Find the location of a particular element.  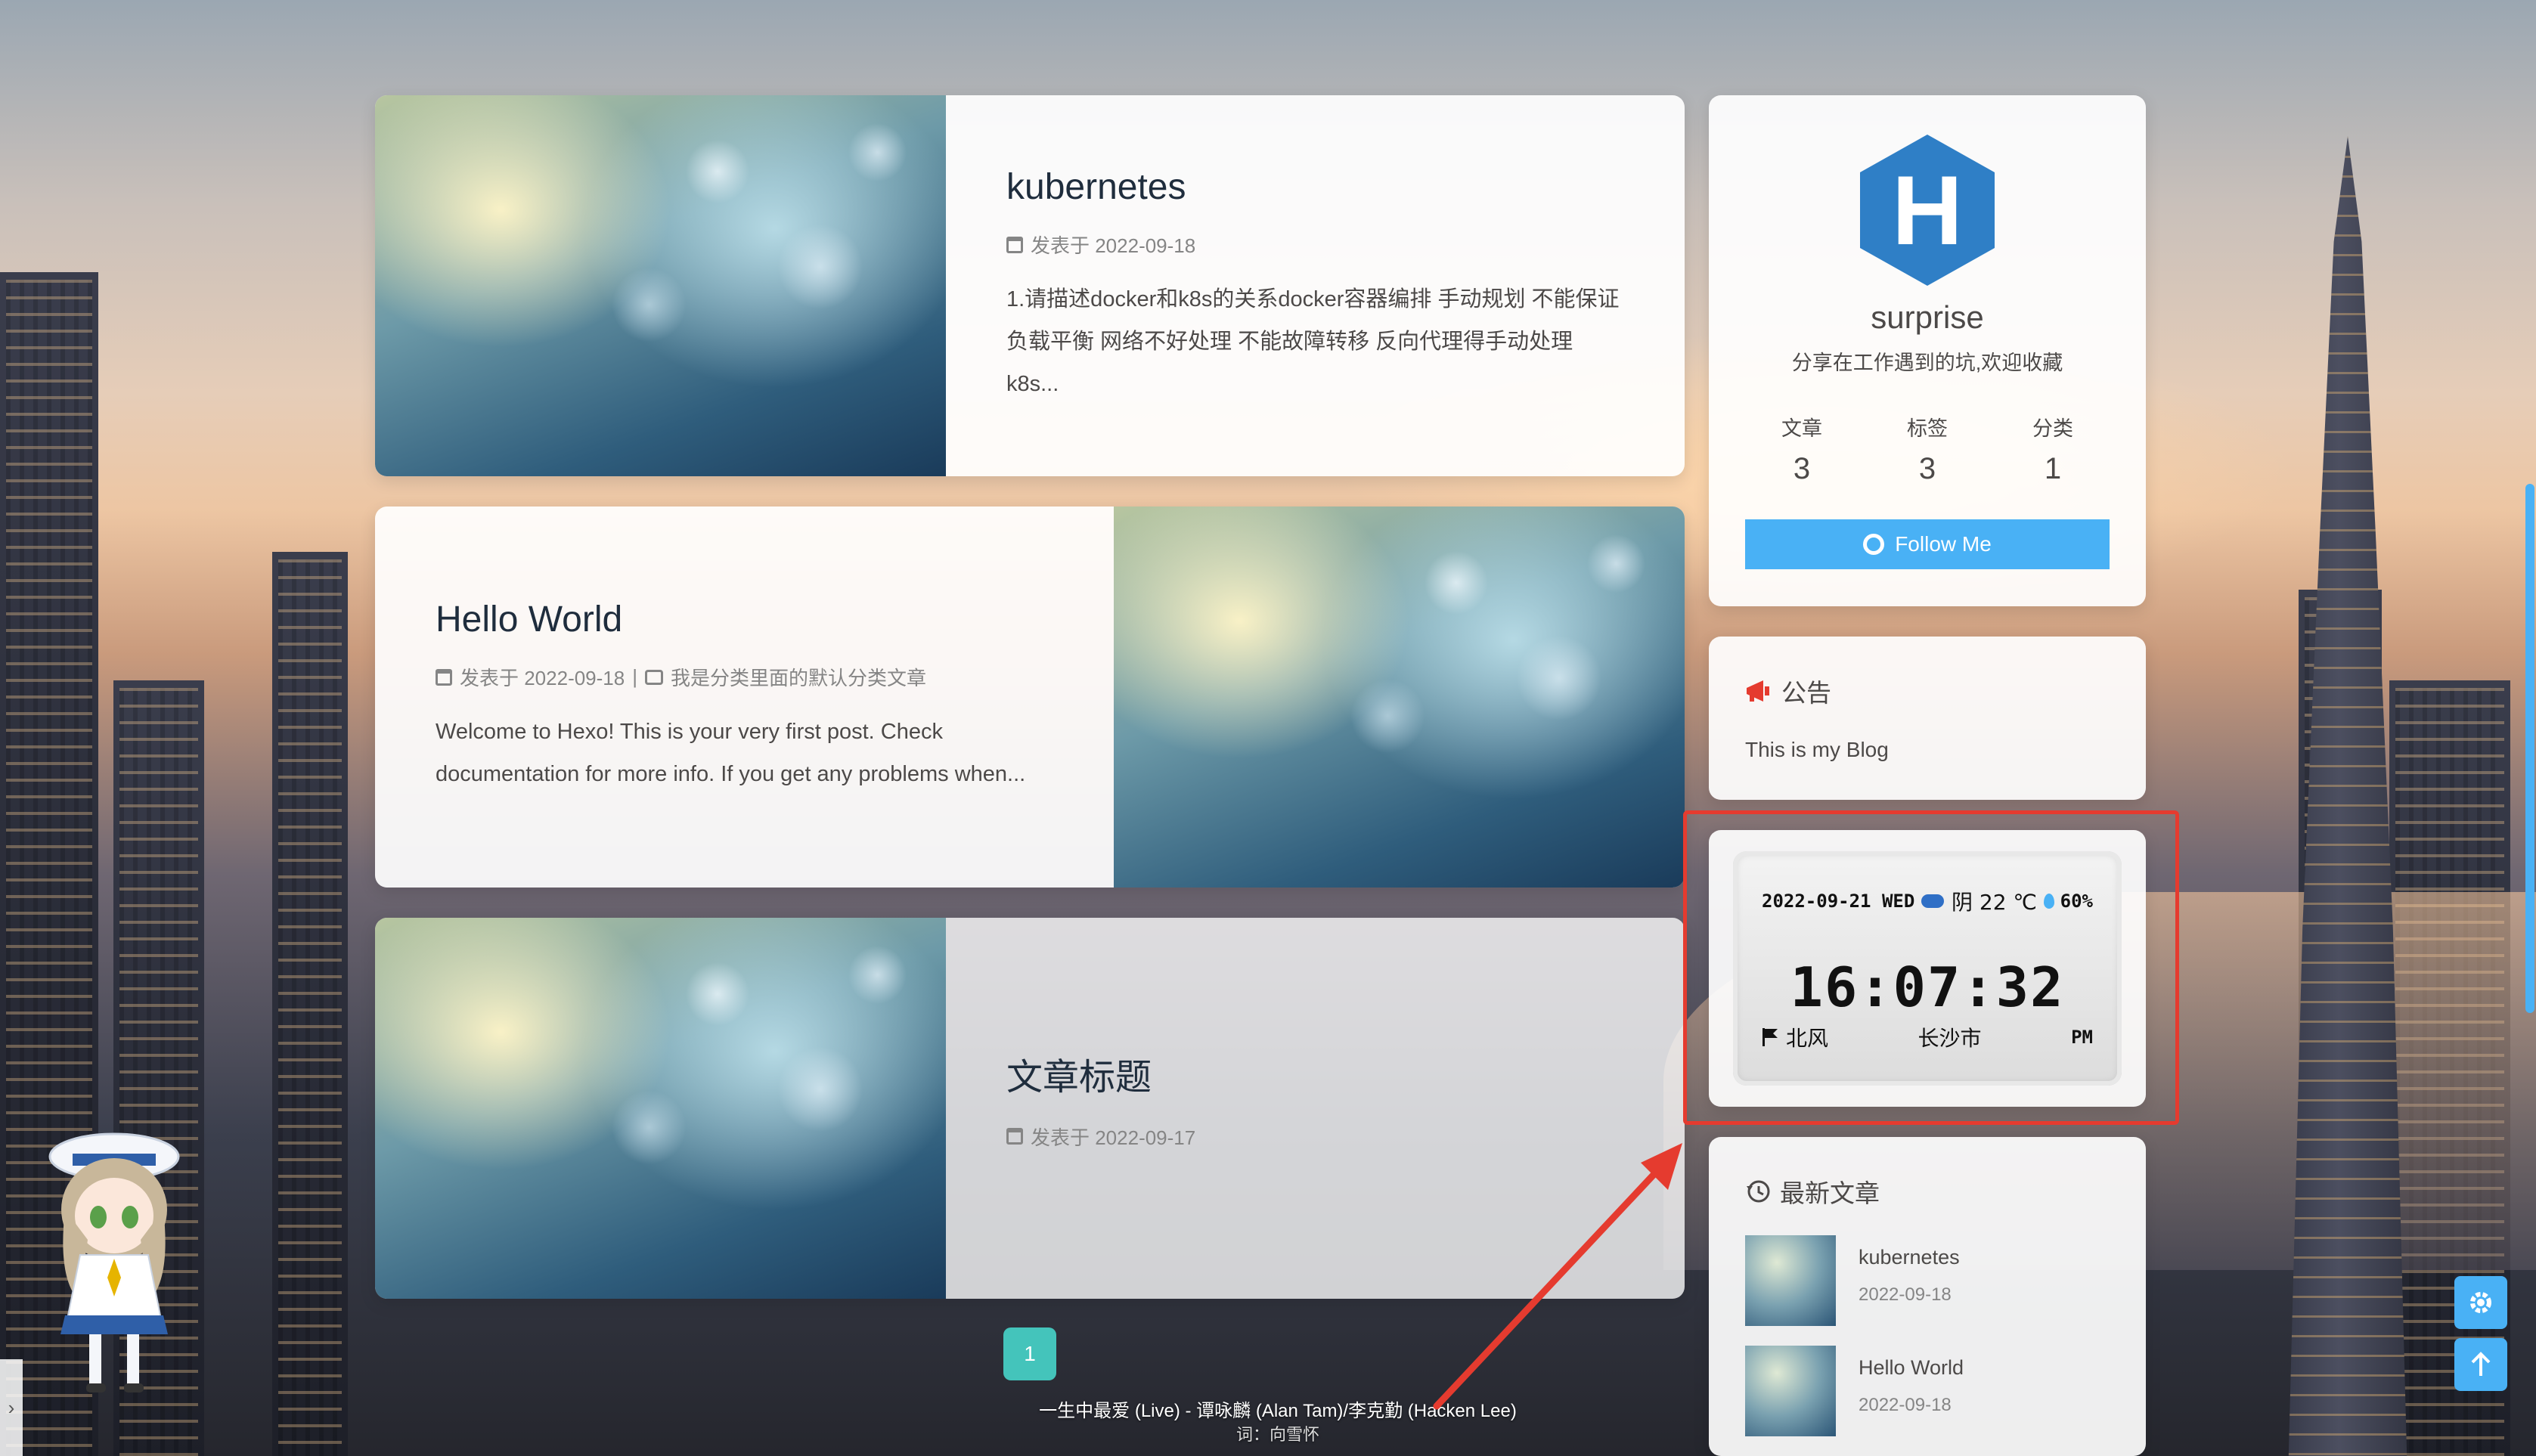

cloud-icon is located at coordinates (1933, 901).